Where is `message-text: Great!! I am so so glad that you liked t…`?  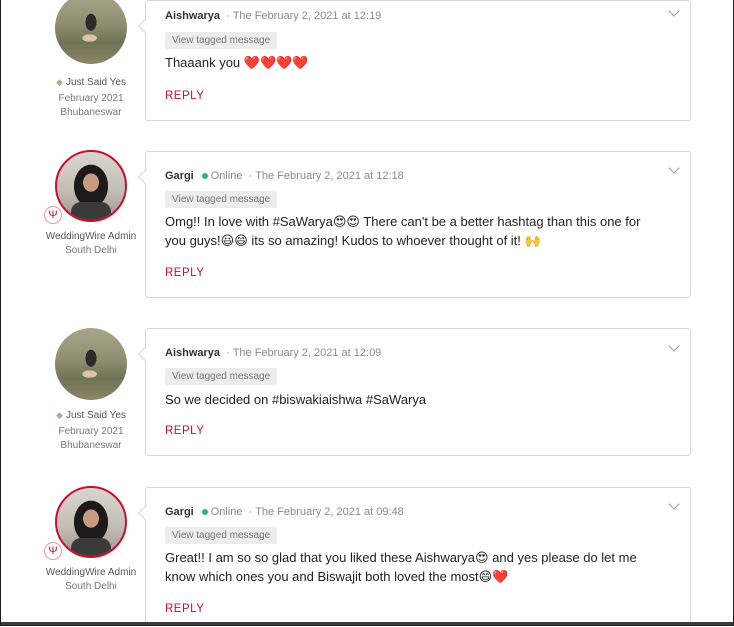 message-text: Great!! I am so so glad that you liked t… is located at coordinates (401, 567).